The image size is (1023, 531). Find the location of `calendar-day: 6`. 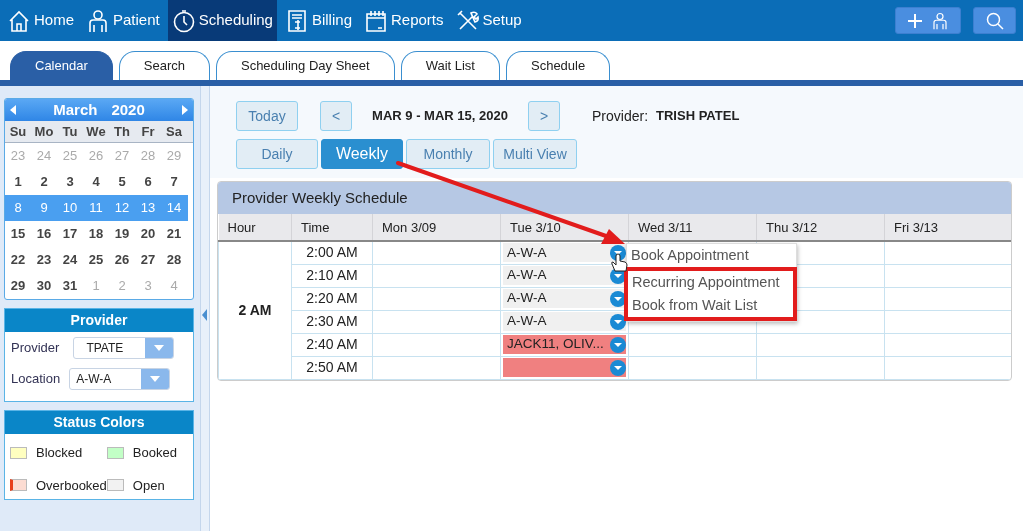

calendar-day: 6 is located at coordinates (148, 182).